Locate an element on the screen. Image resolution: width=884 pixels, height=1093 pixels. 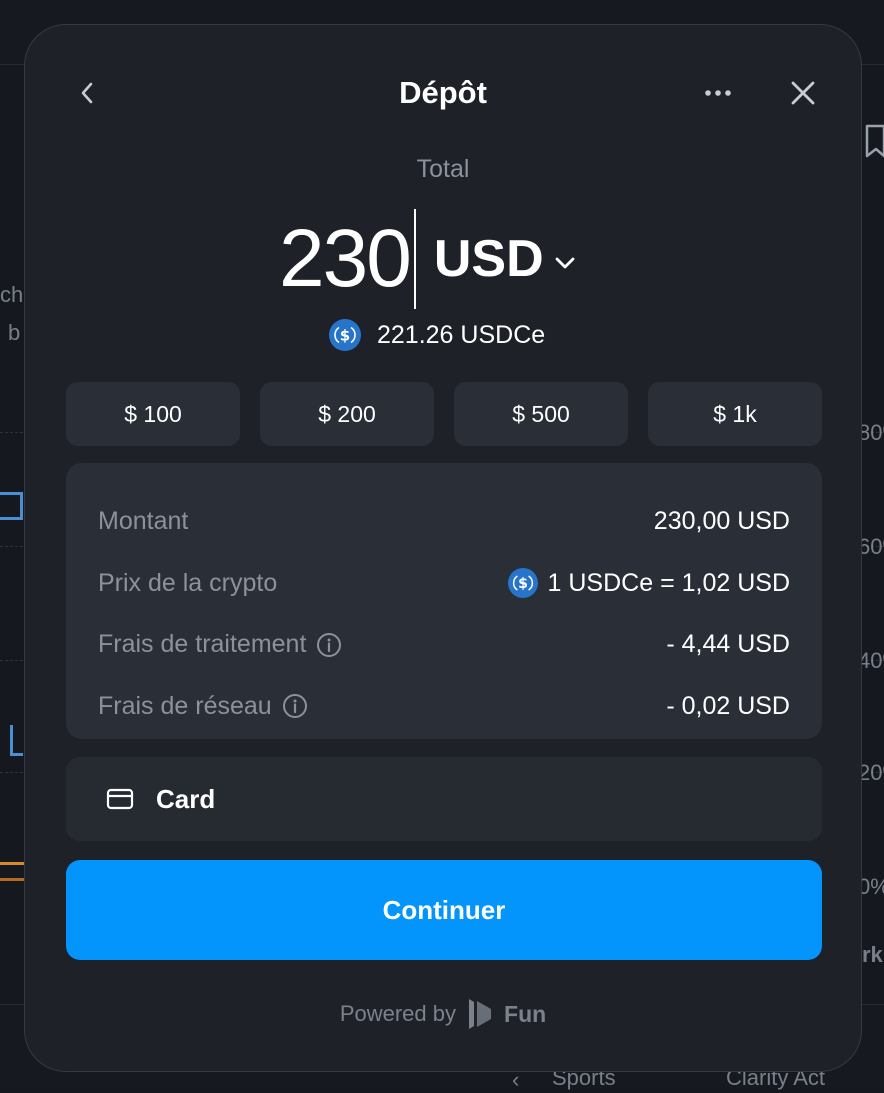
crypto-price-value: $ 1 USDCe = 1,02 USD is located at coordinates (648, 583).